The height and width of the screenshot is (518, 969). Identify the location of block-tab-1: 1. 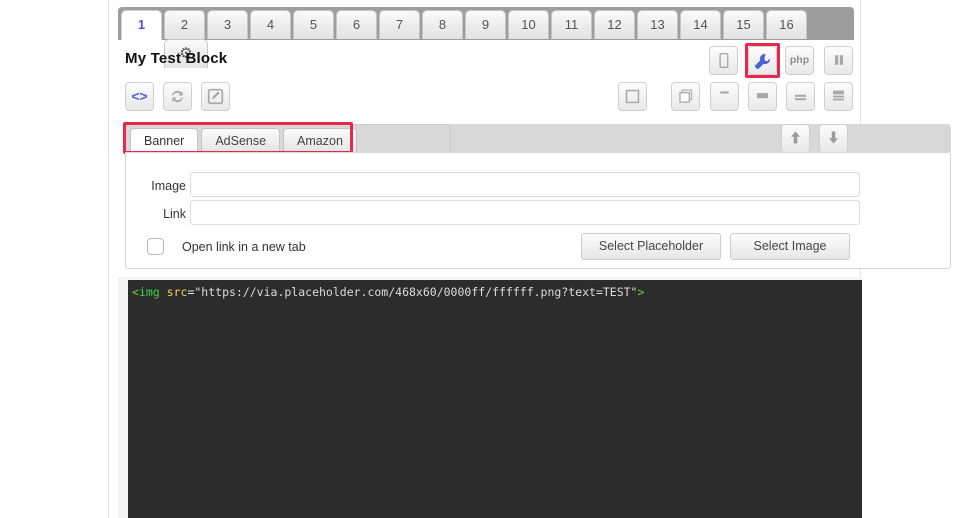
(141, 25).